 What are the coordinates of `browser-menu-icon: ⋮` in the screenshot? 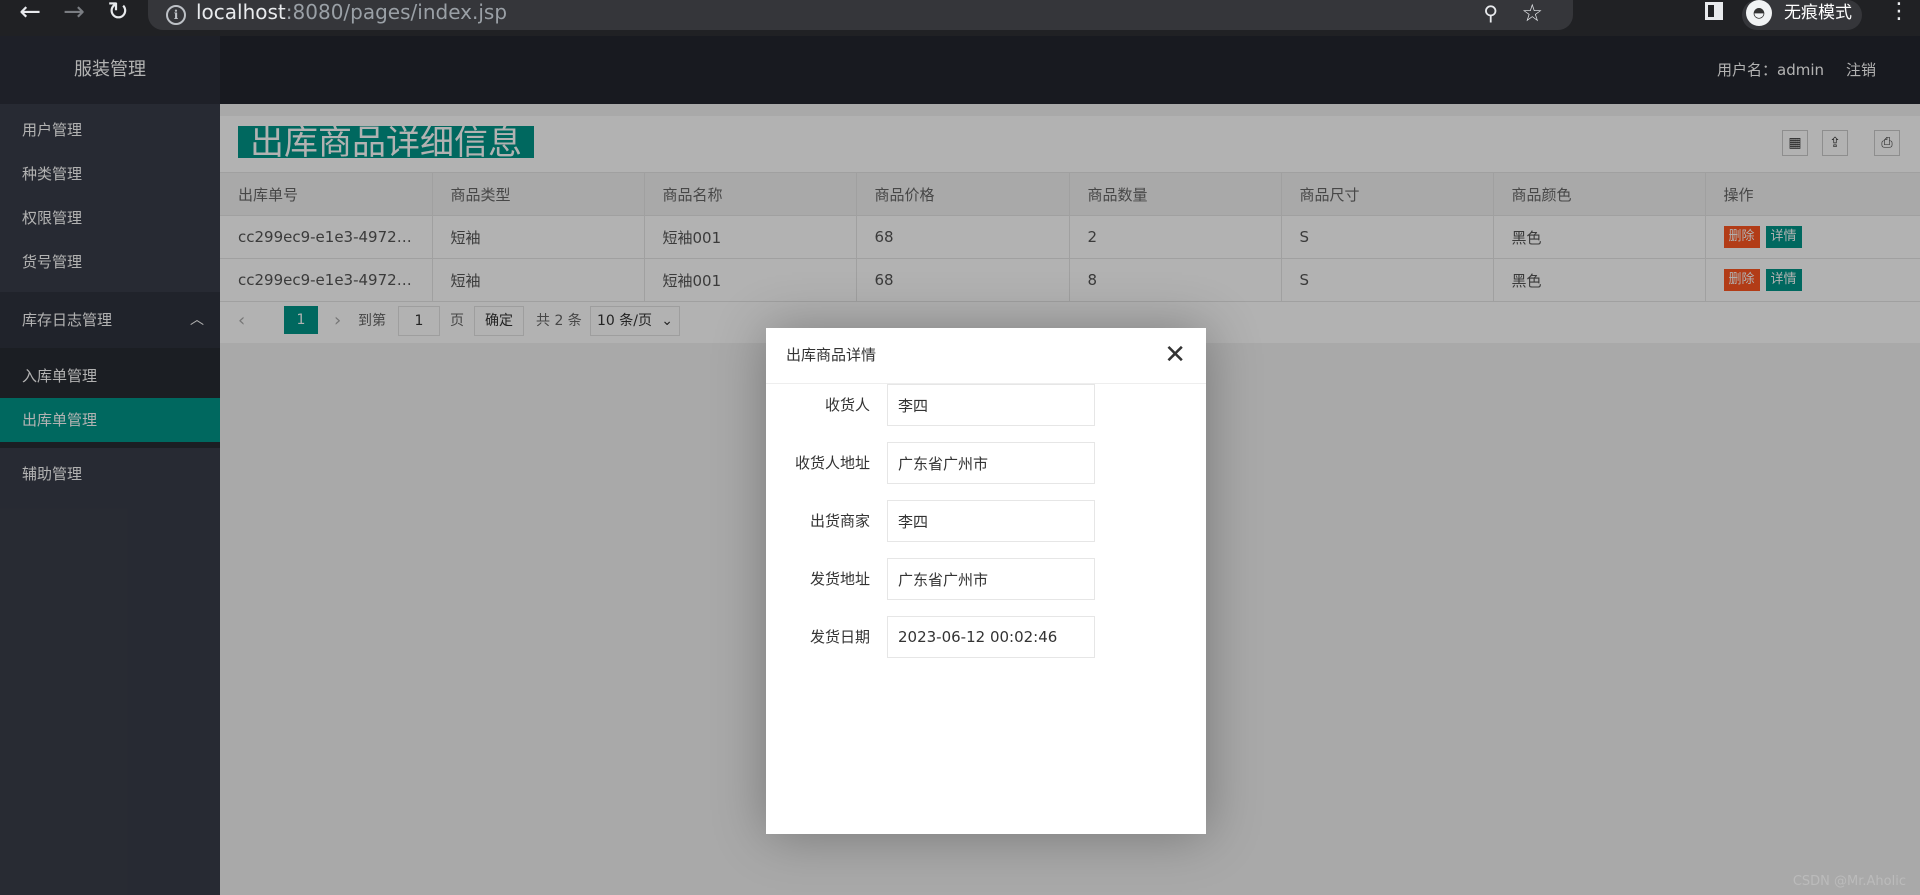 It's located at (1899, 12).